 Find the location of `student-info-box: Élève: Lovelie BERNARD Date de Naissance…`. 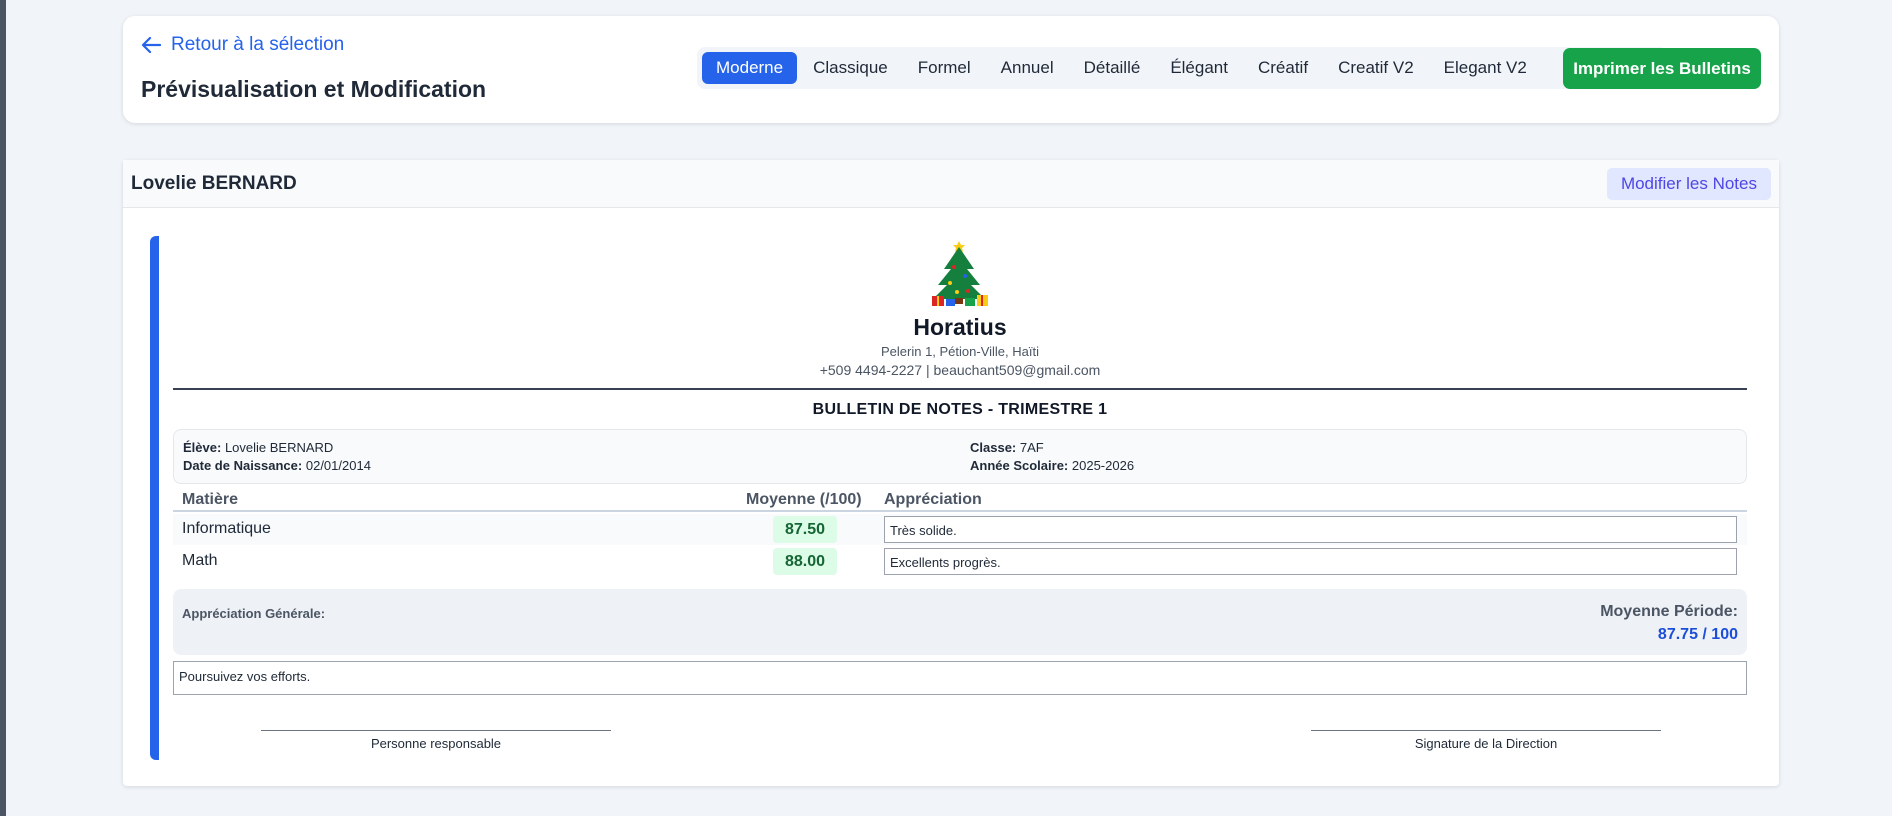

student-info-box: Élève: Lovelie BERNARD Date de Naissance… is located at coordinates (960, 456).